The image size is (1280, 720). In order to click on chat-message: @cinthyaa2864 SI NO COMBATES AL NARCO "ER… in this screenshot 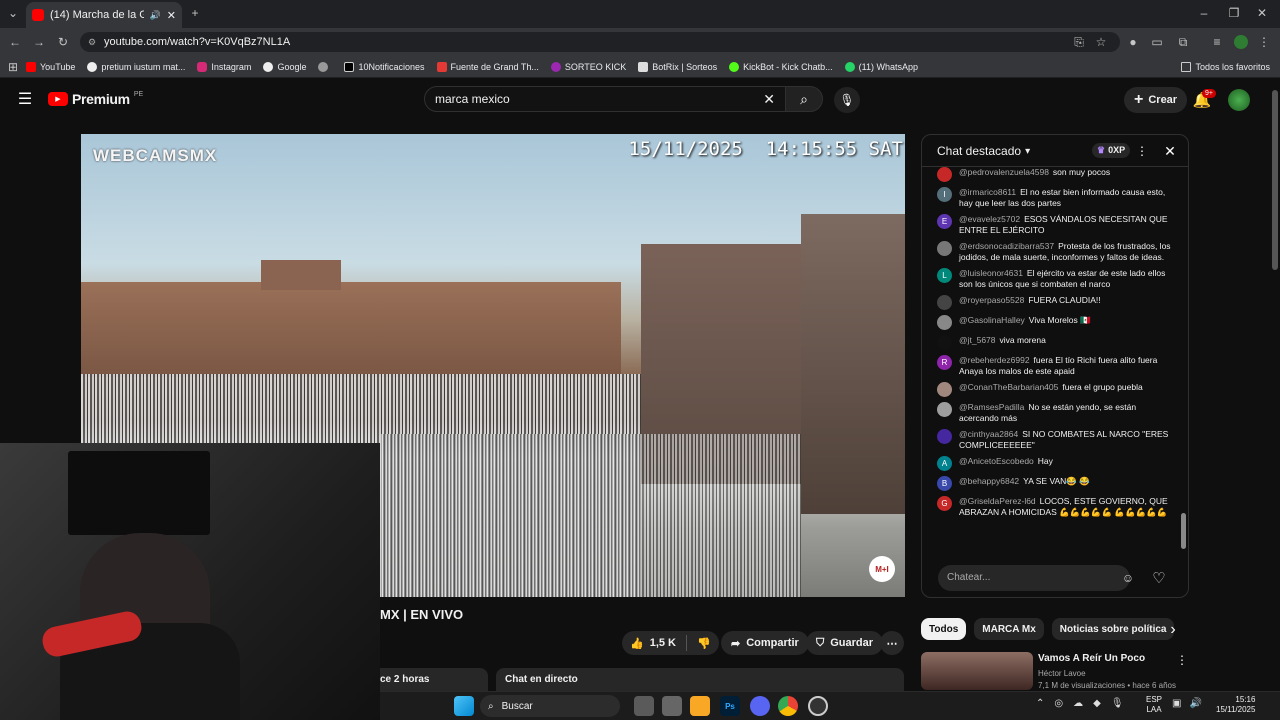, I will do `click(1057, 440)`.